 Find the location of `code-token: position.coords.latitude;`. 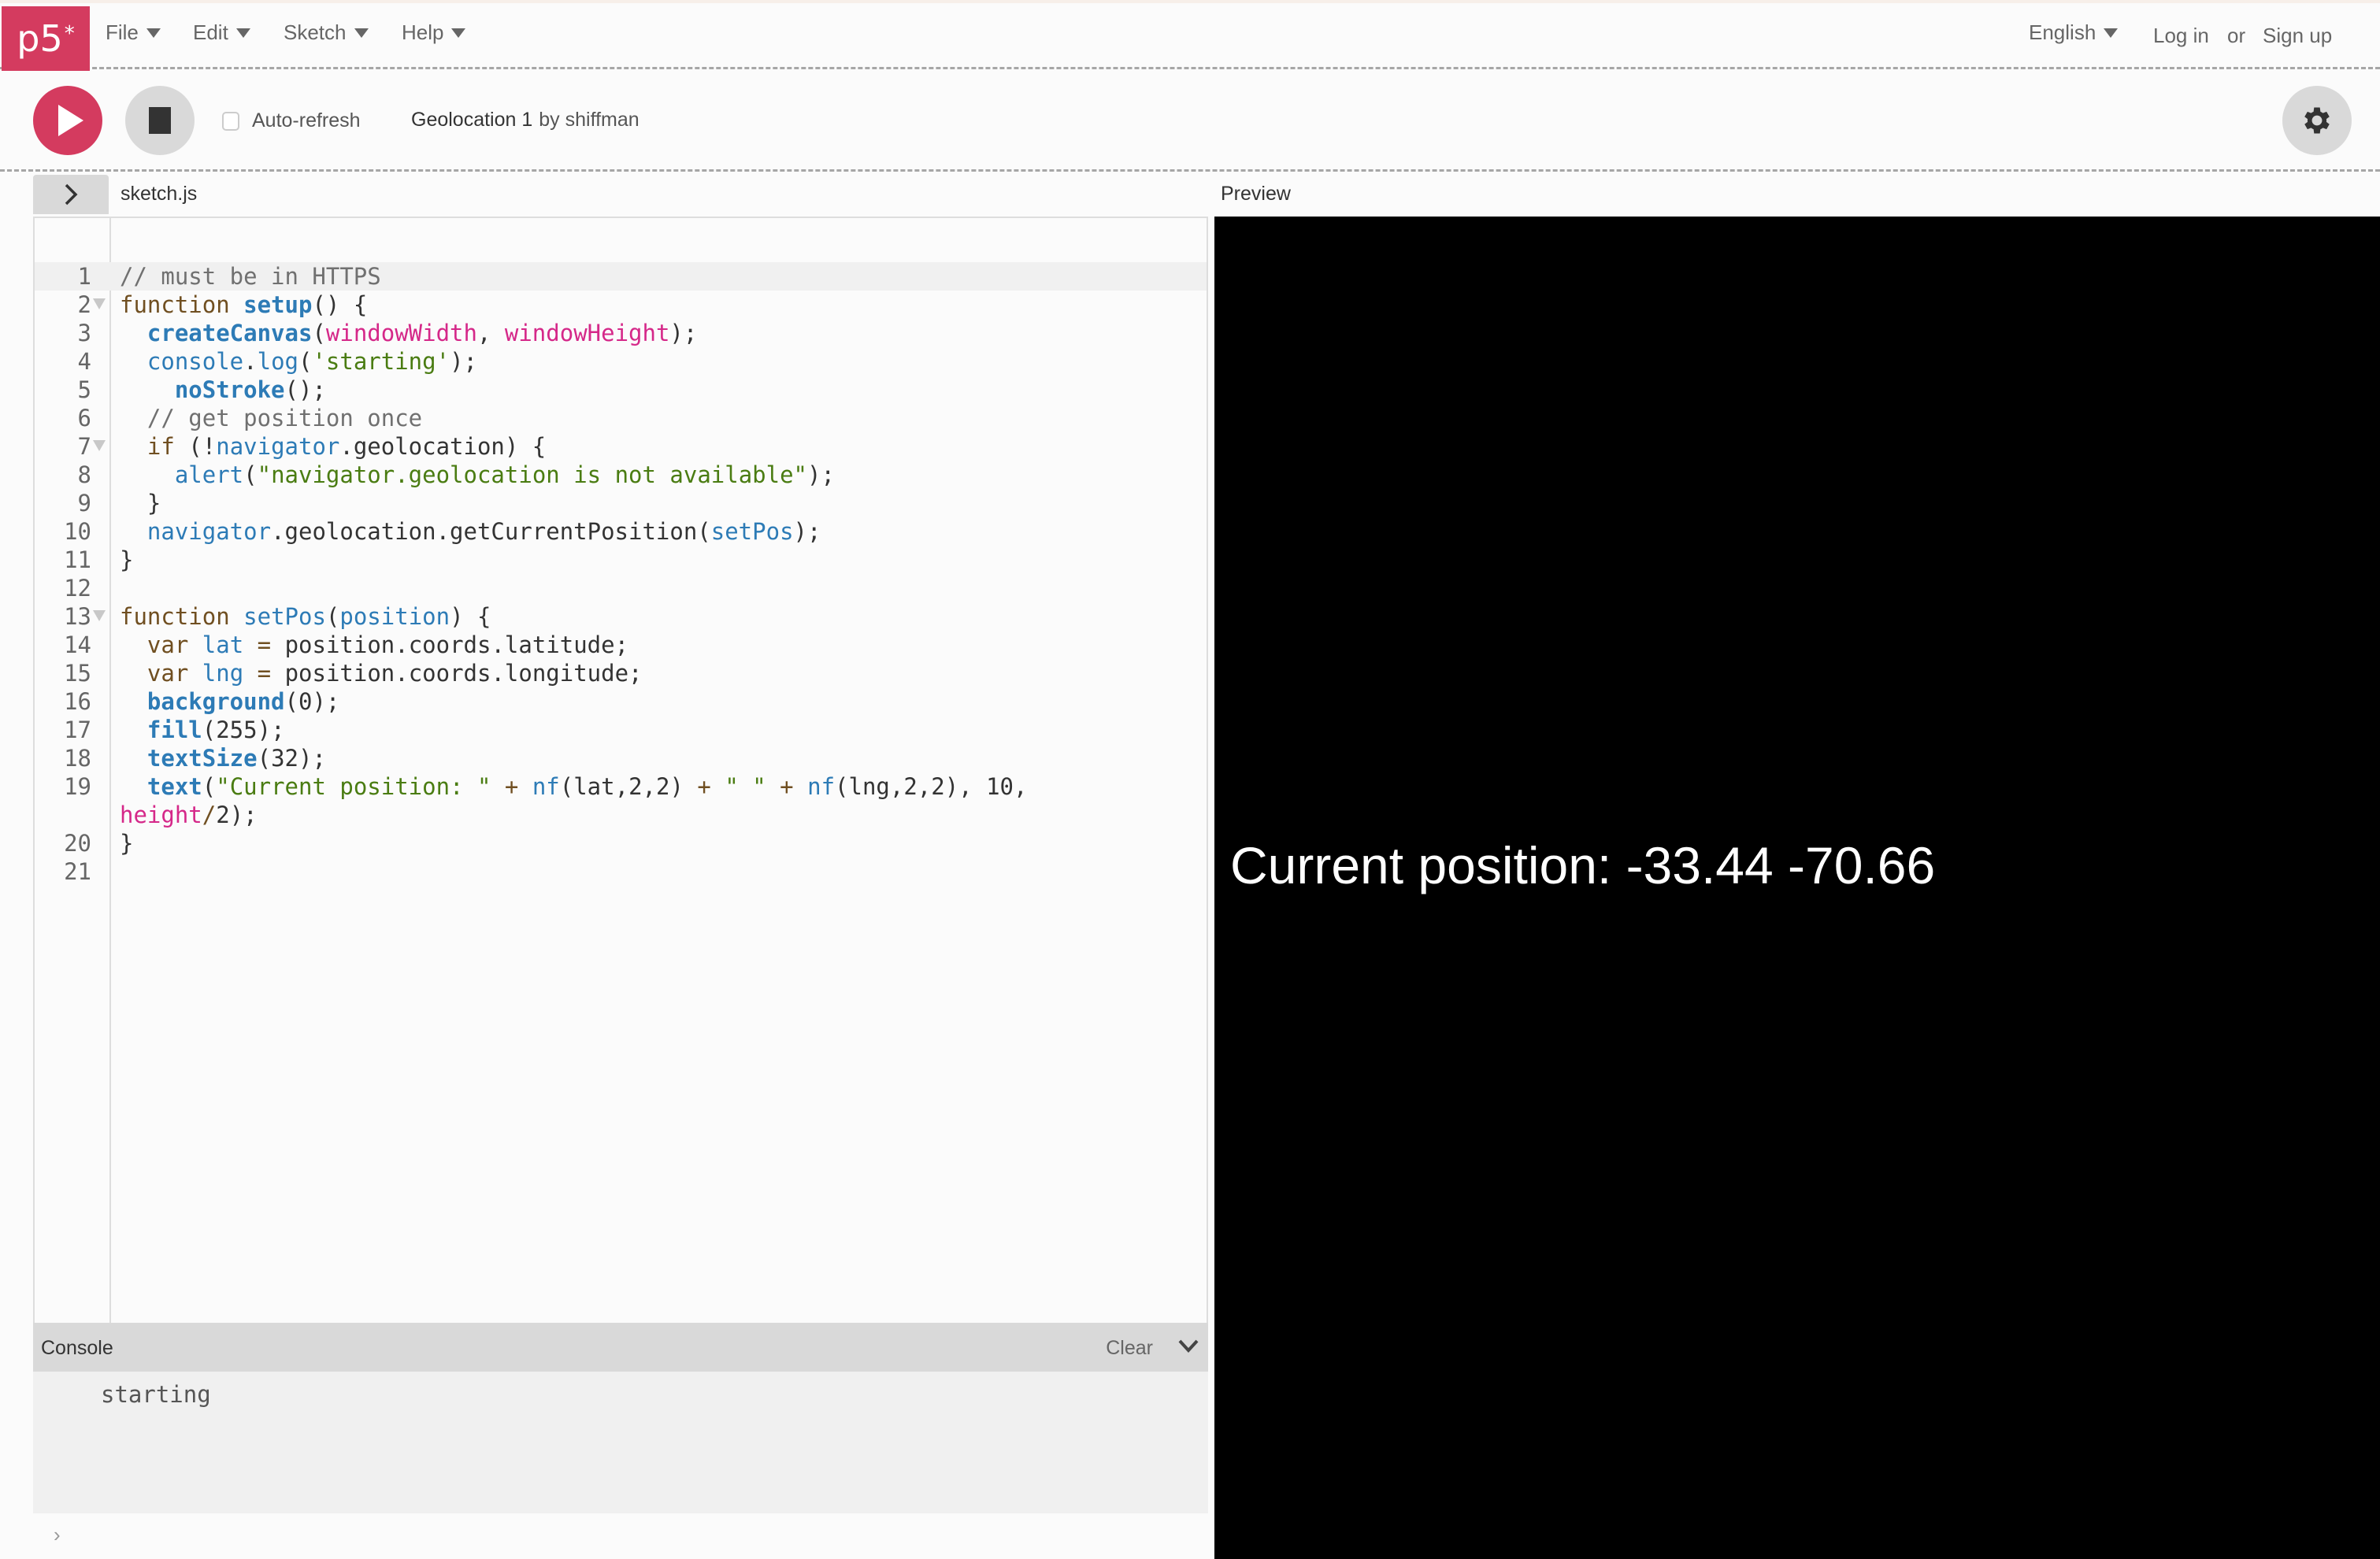

code-token: position.coords.latitude; is located at coordinates (450, 645).